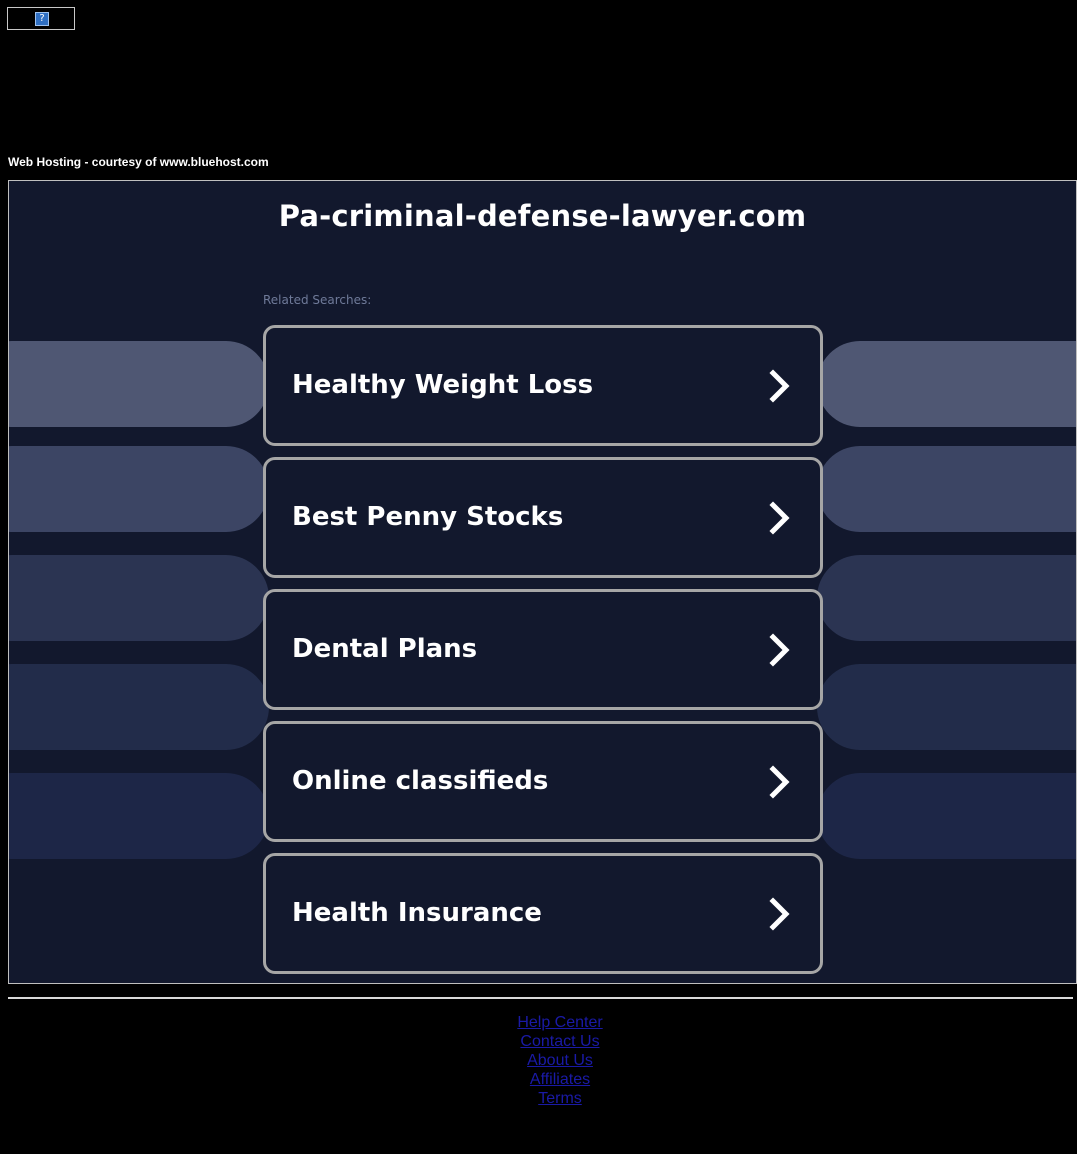  I want to click on result-button-dental-plans: Dental Plans, so click(543, 649).